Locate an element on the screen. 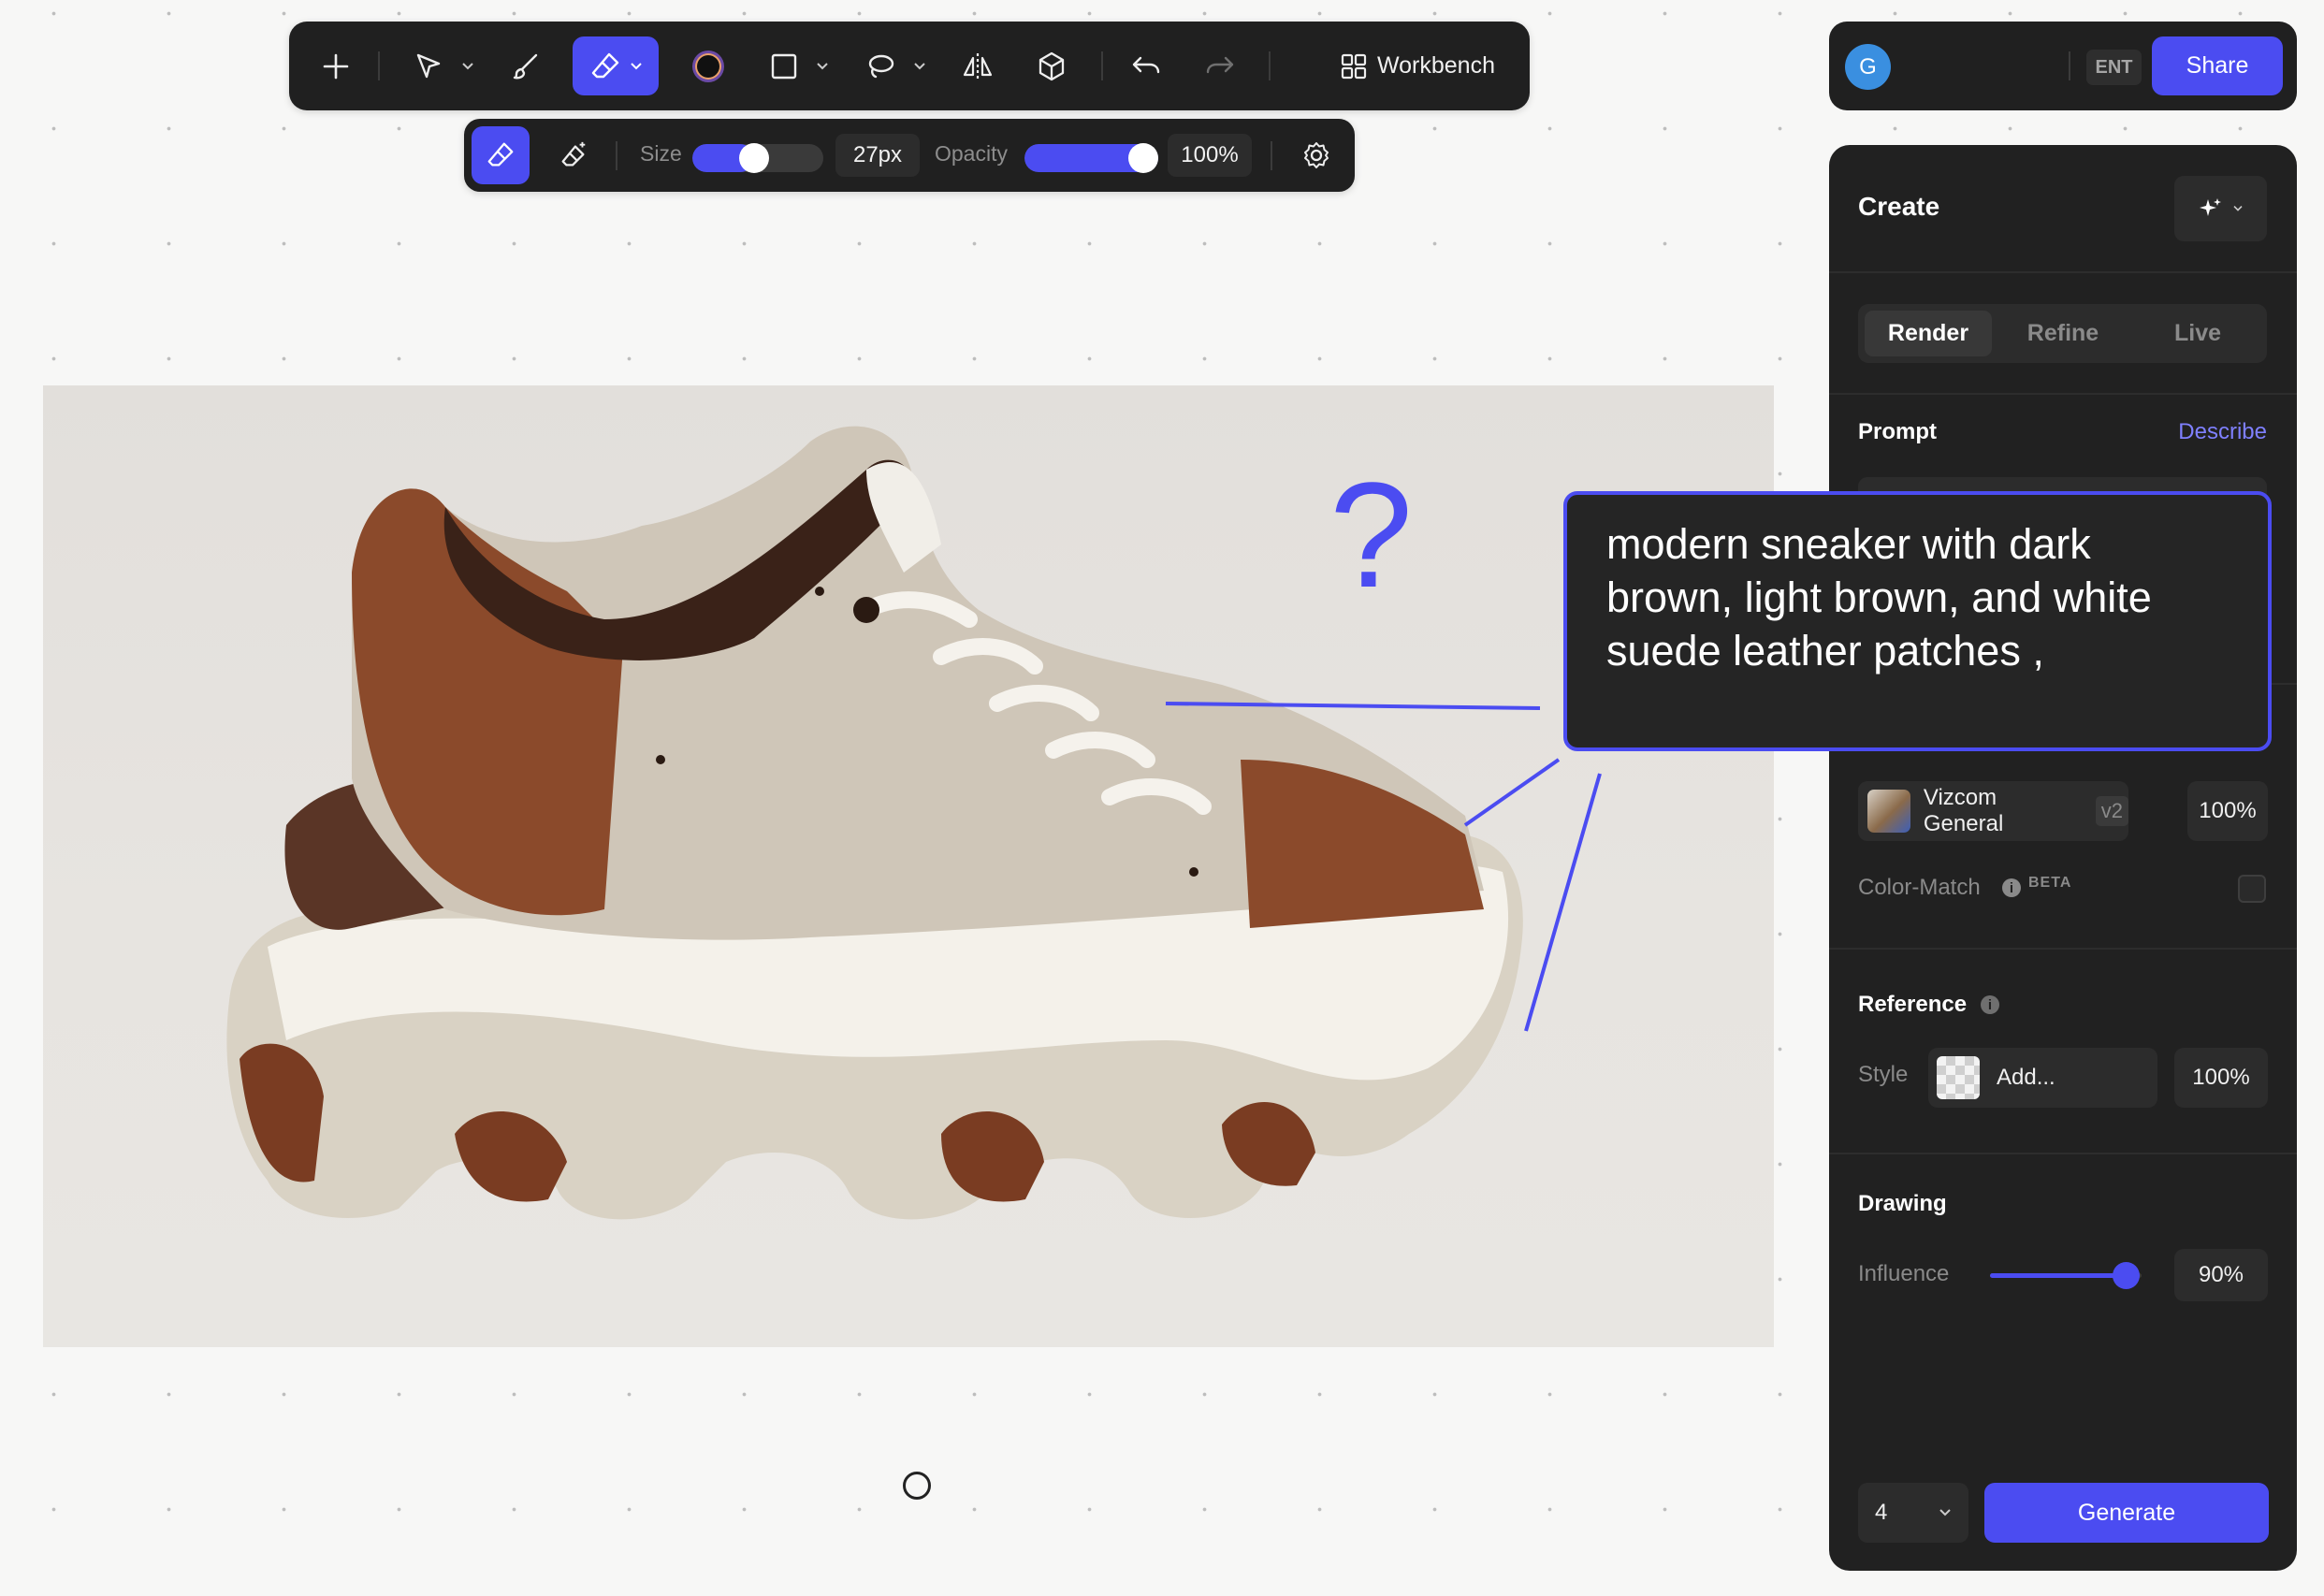 The width and height of the screenshot is (2324, 1596). tab-refine: Refine is located at coordinates (2063, 333).